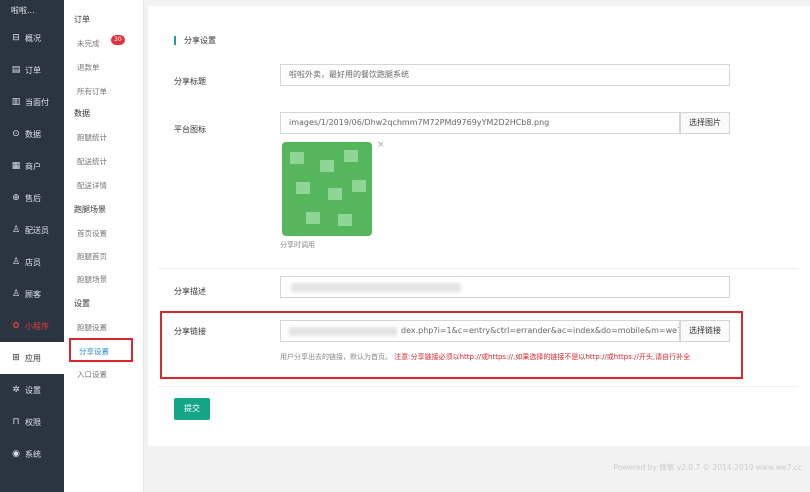 Image resolution: width=810 pixels, height=492 pixels. I want to click on chart-icon: ⊙, so click(16, 134).